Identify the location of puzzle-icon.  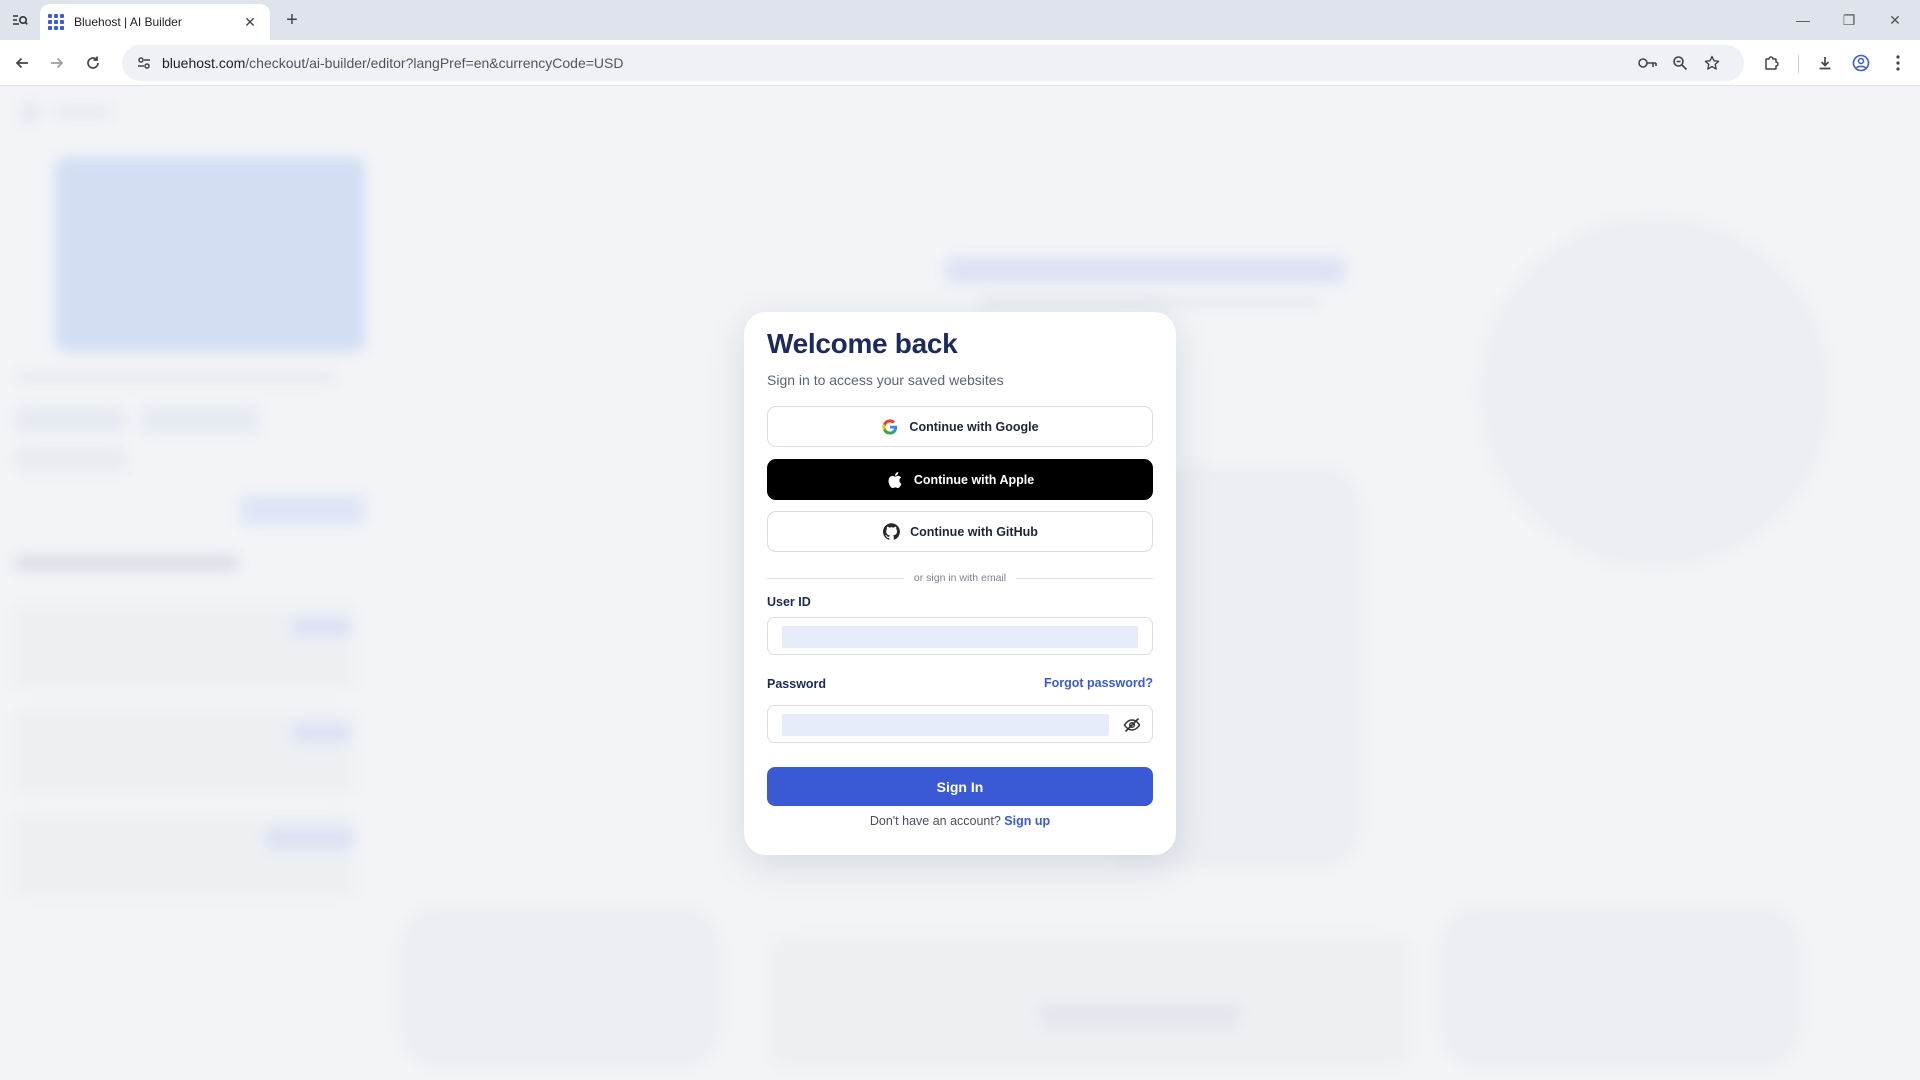
(1772, 63).